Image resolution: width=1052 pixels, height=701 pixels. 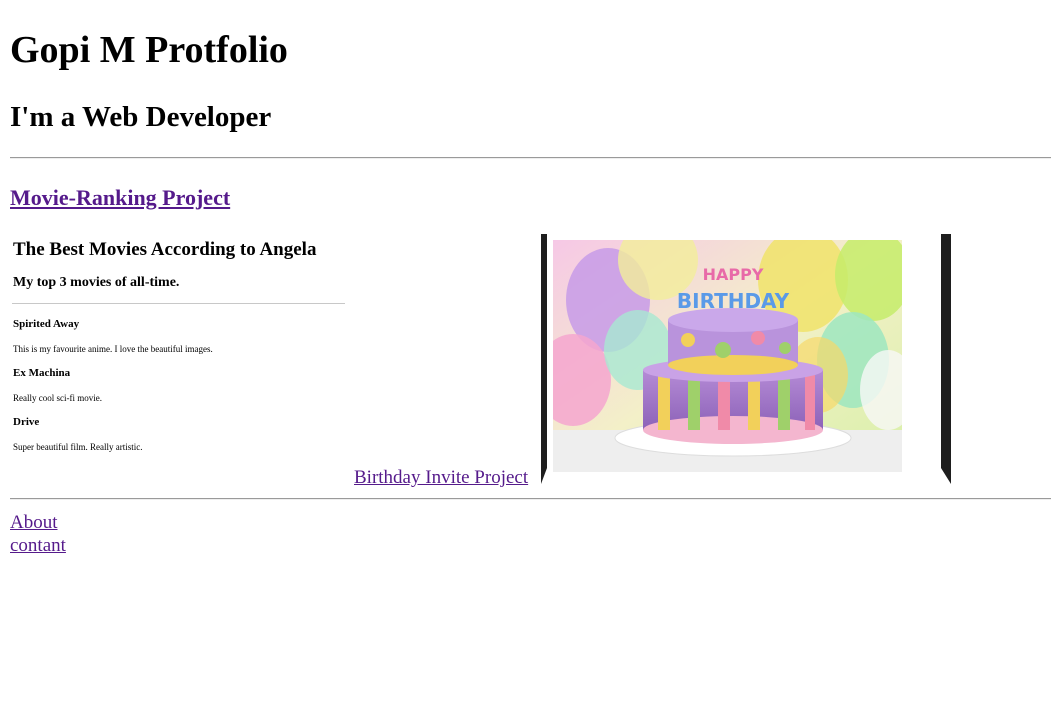 What do you see at coordinates (441, 478) in the screenshot?
I see `birthday-invite-project-link: Birthday Invite Project` at bounding box center [441, 478].